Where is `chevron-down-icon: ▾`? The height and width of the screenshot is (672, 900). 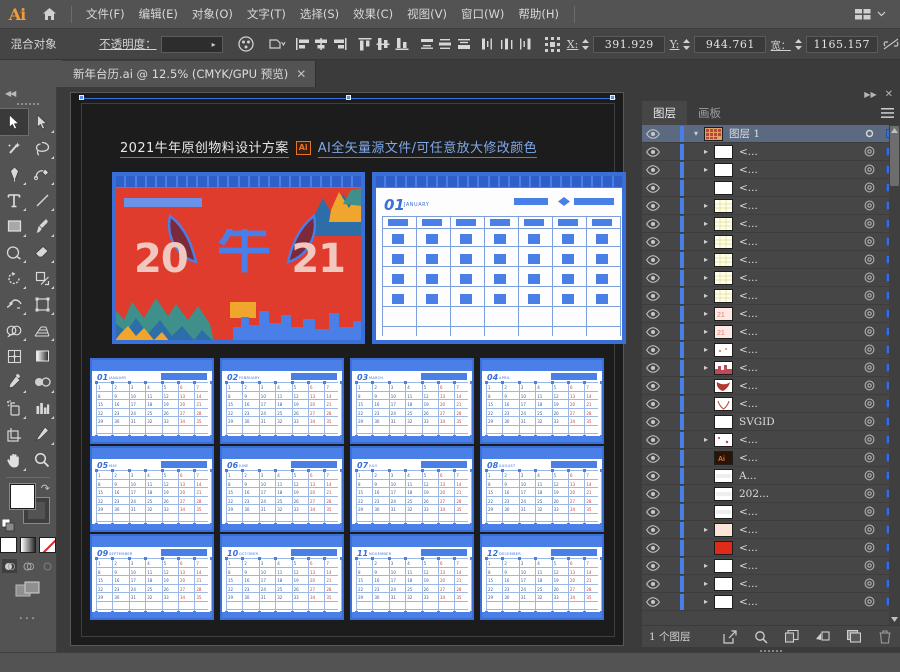 chevron-down-icon: ▾ is located at coordinates (696, 133).